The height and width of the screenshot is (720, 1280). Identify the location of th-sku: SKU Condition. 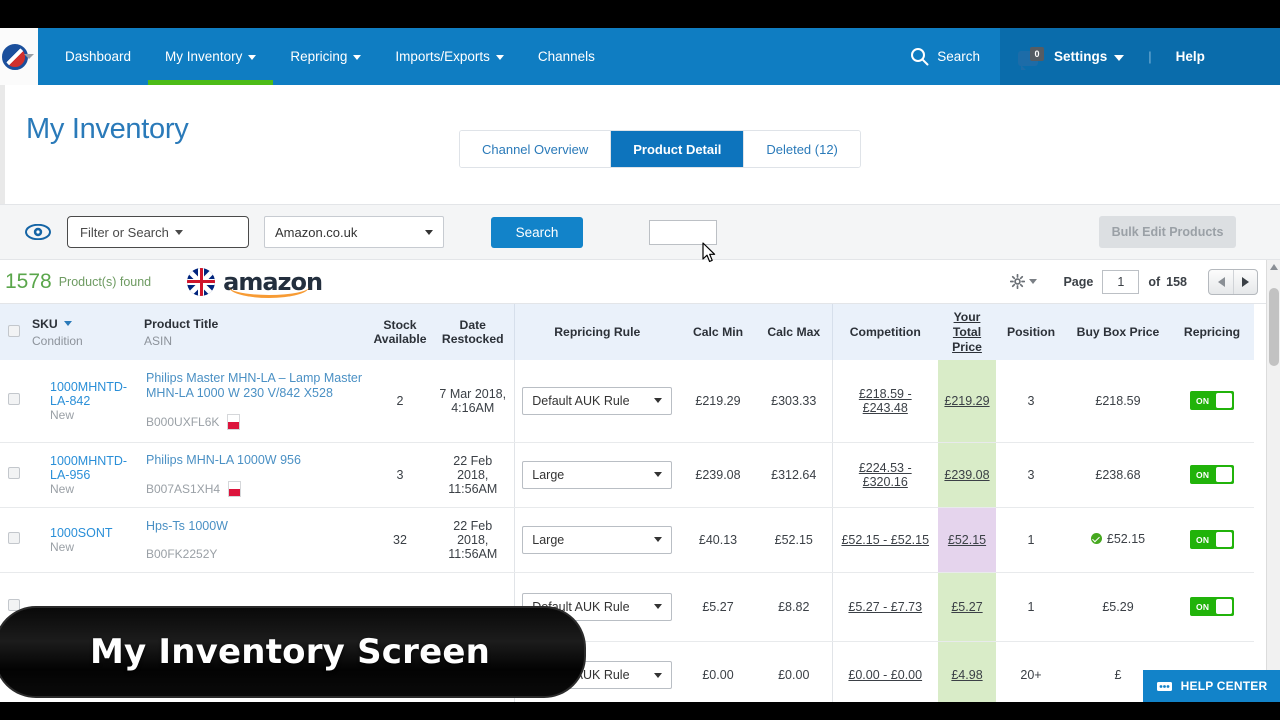
(84, 332).